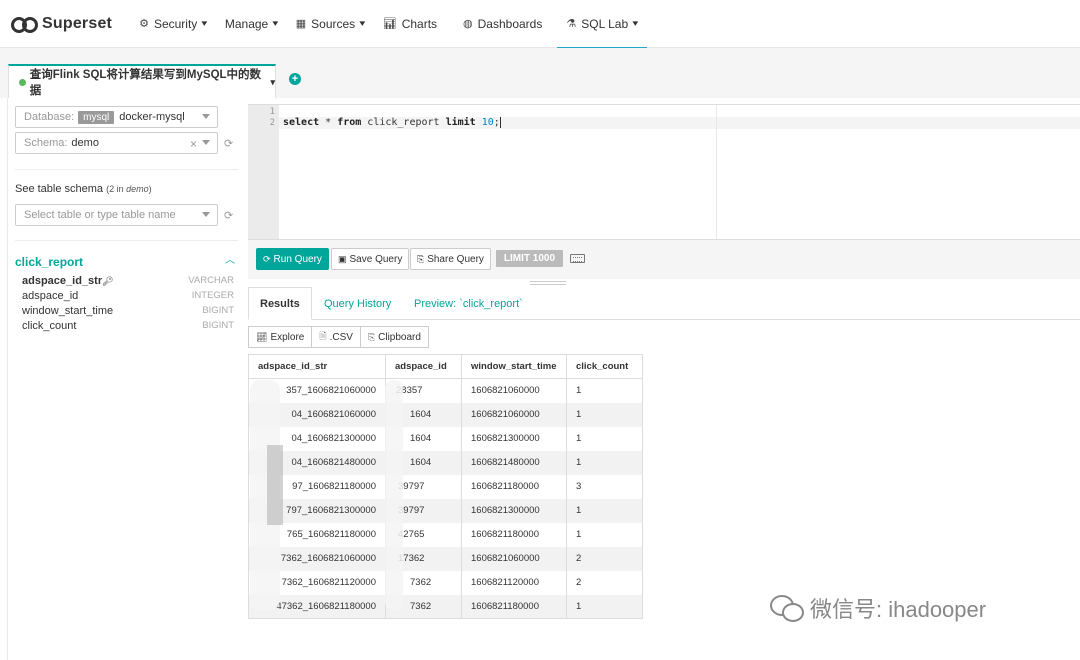 This screenshot has width=1080, height=660. Describe the element at coordinates (330, 24) in the screenshot. I see `nav-sources: ▦ Sources ▾` at that location.